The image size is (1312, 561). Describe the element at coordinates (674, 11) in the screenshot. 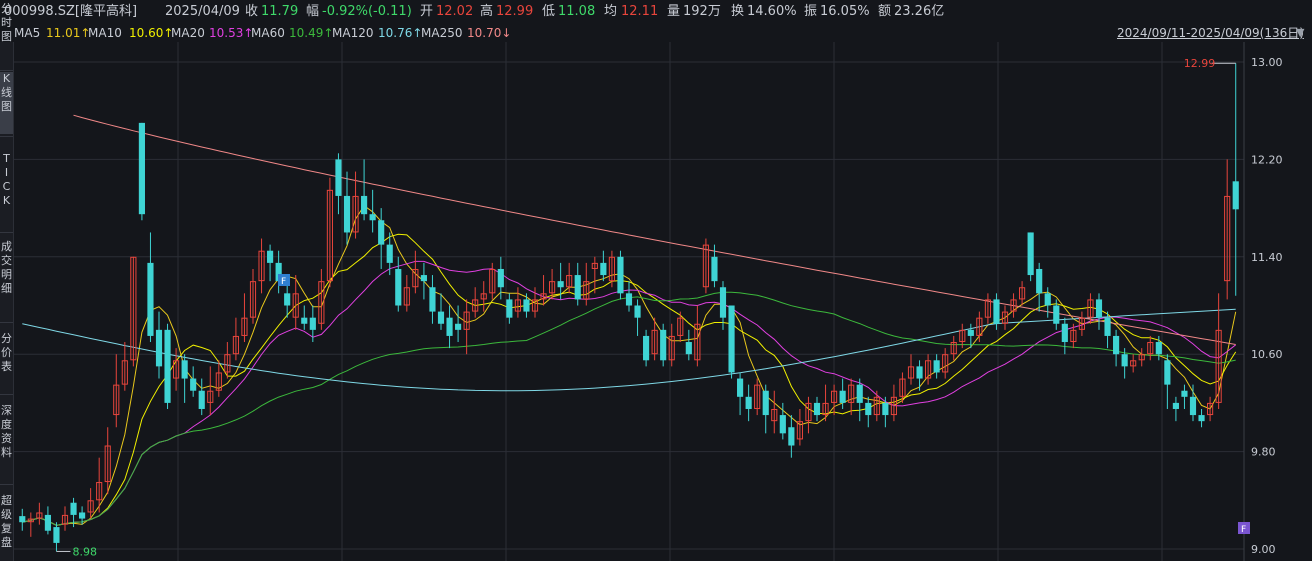

I see `volume-label: 量` at that location.